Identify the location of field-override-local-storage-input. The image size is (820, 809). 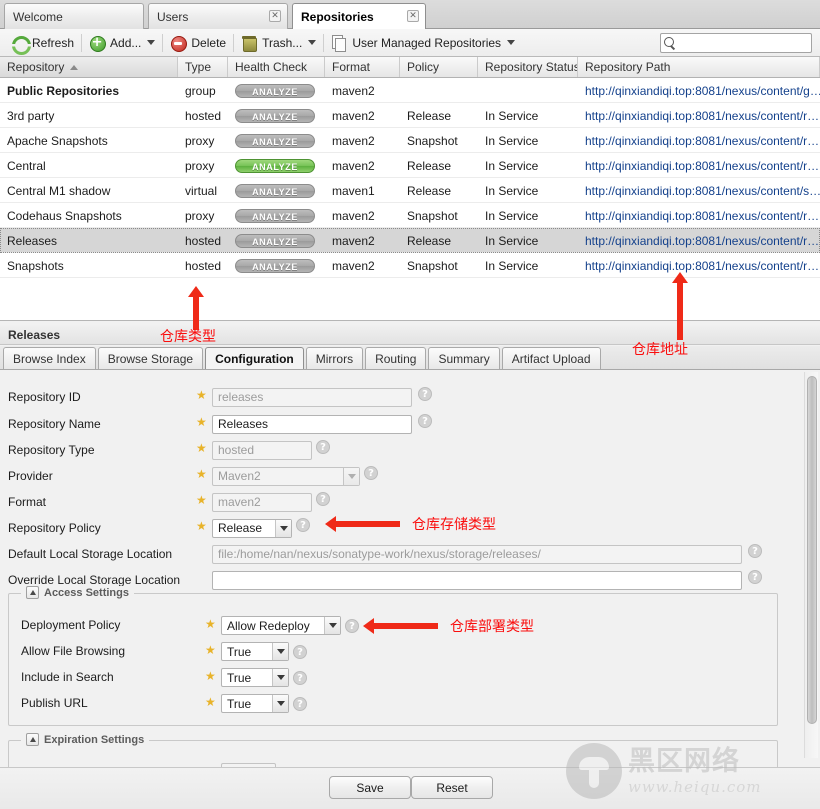
(477, 580).